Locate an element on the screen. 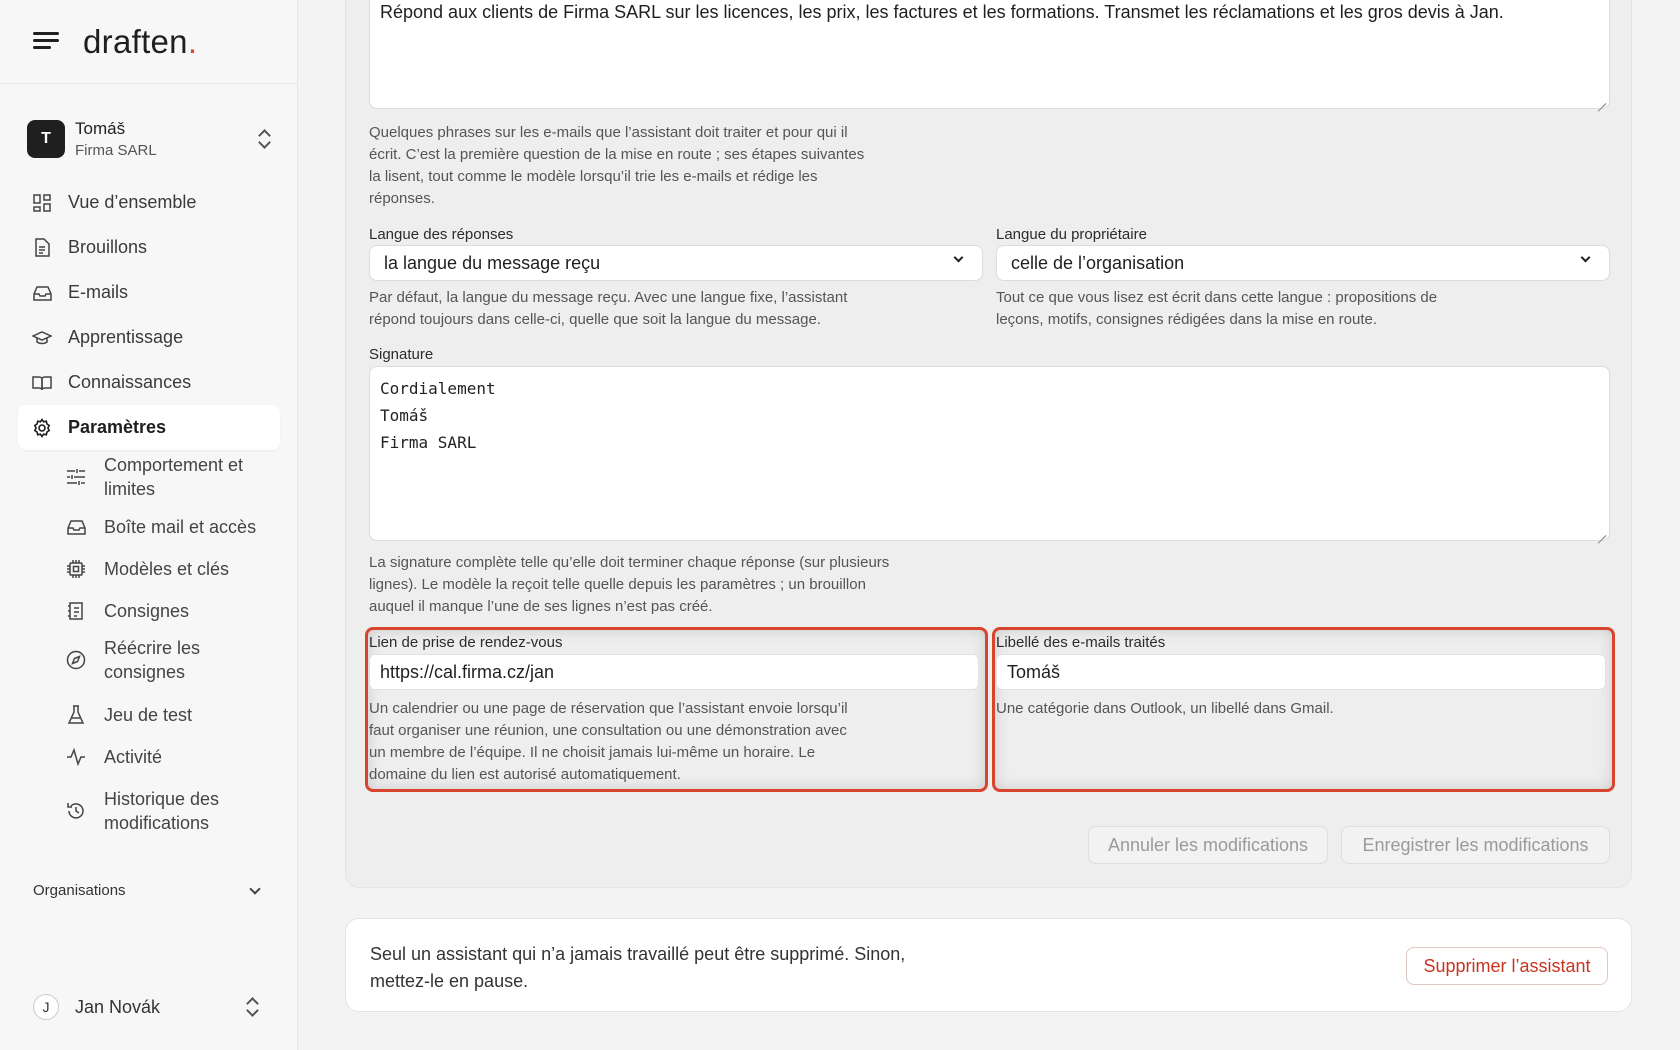 This screenshot has height=1050, width=1680. account-avatar: T is located at coordinates (46, 139).